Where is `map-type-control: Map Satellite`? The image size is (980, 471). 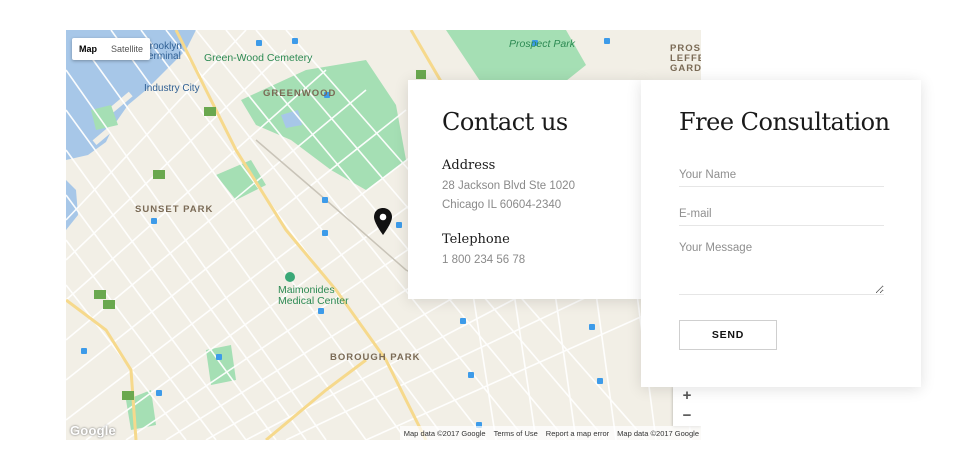
map-type-control: Map Satellite is located at coordinates (111, 49).